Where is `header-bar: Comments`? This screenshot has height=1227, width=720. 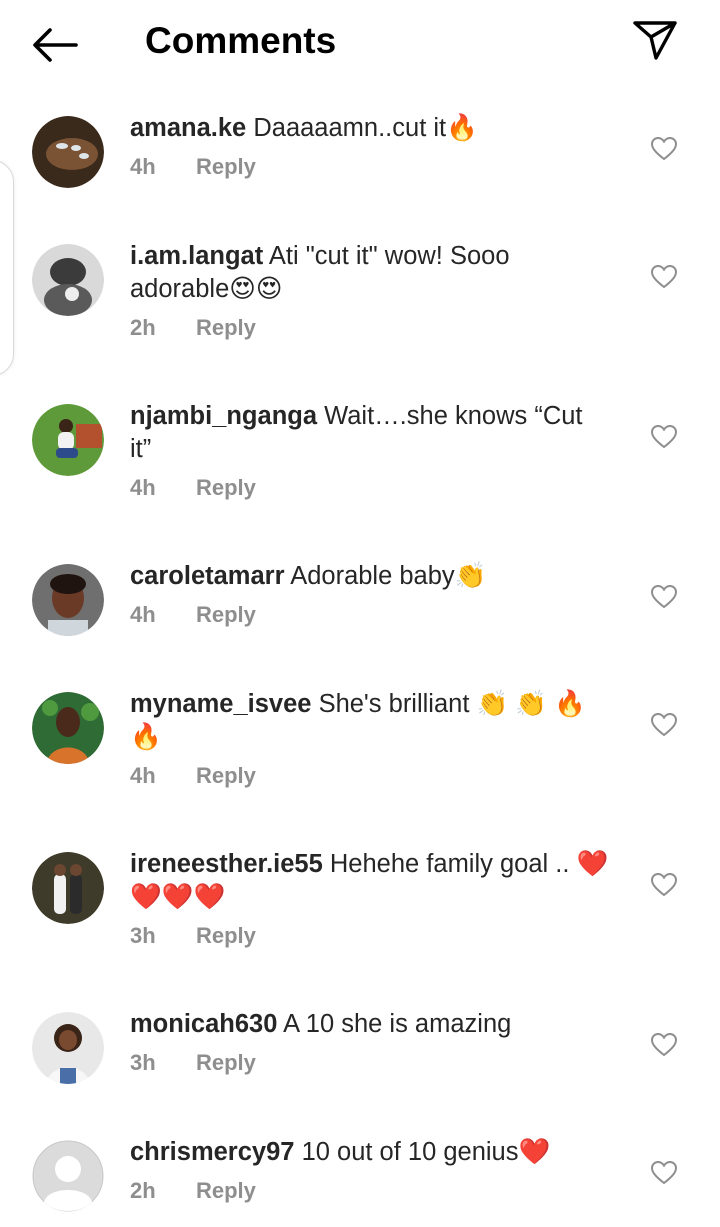
header-bar: Comments is located at coordinates (360, 46).